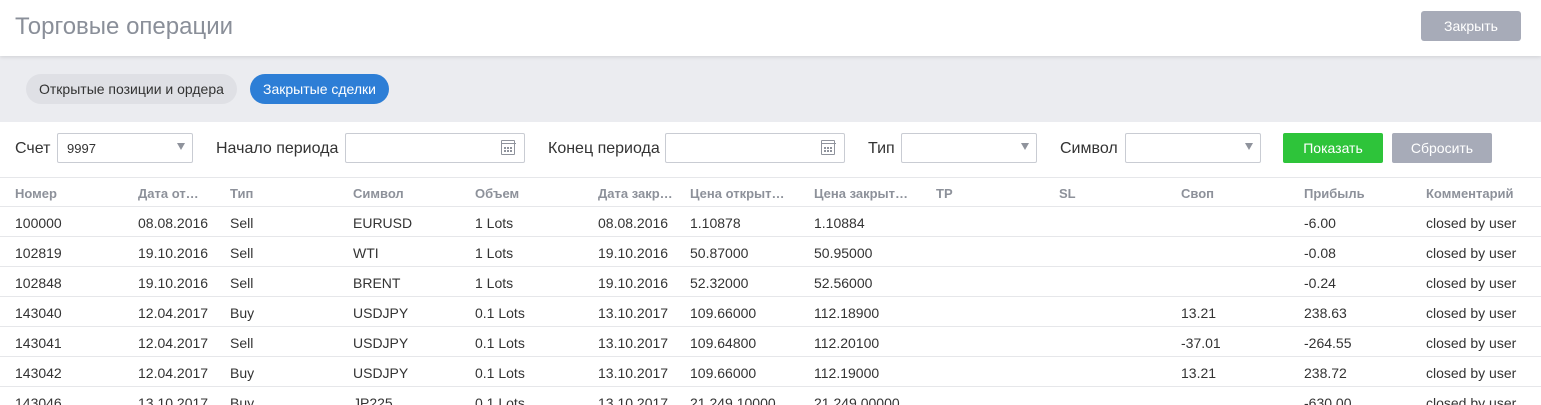 The height and width of the screenshot is (405, 1541). I want to click on close-button: Закрыть, so click(1471, 26).